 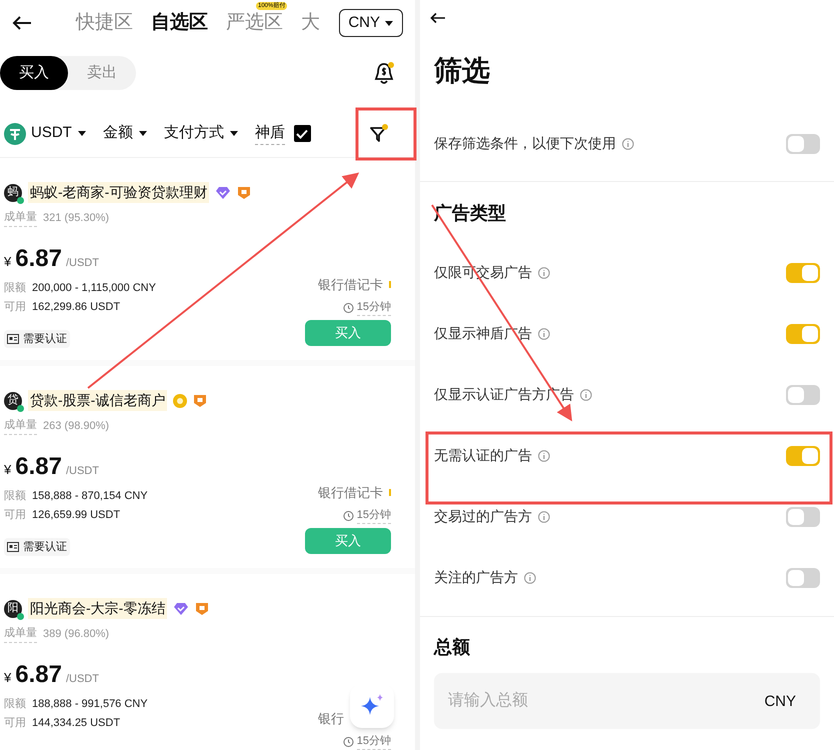 What do you see at coordinates (98, 608) in the screenshot?
I see `merchant-name: 阳光商会-大宗-零冻结` at bounding box center [98, 608].